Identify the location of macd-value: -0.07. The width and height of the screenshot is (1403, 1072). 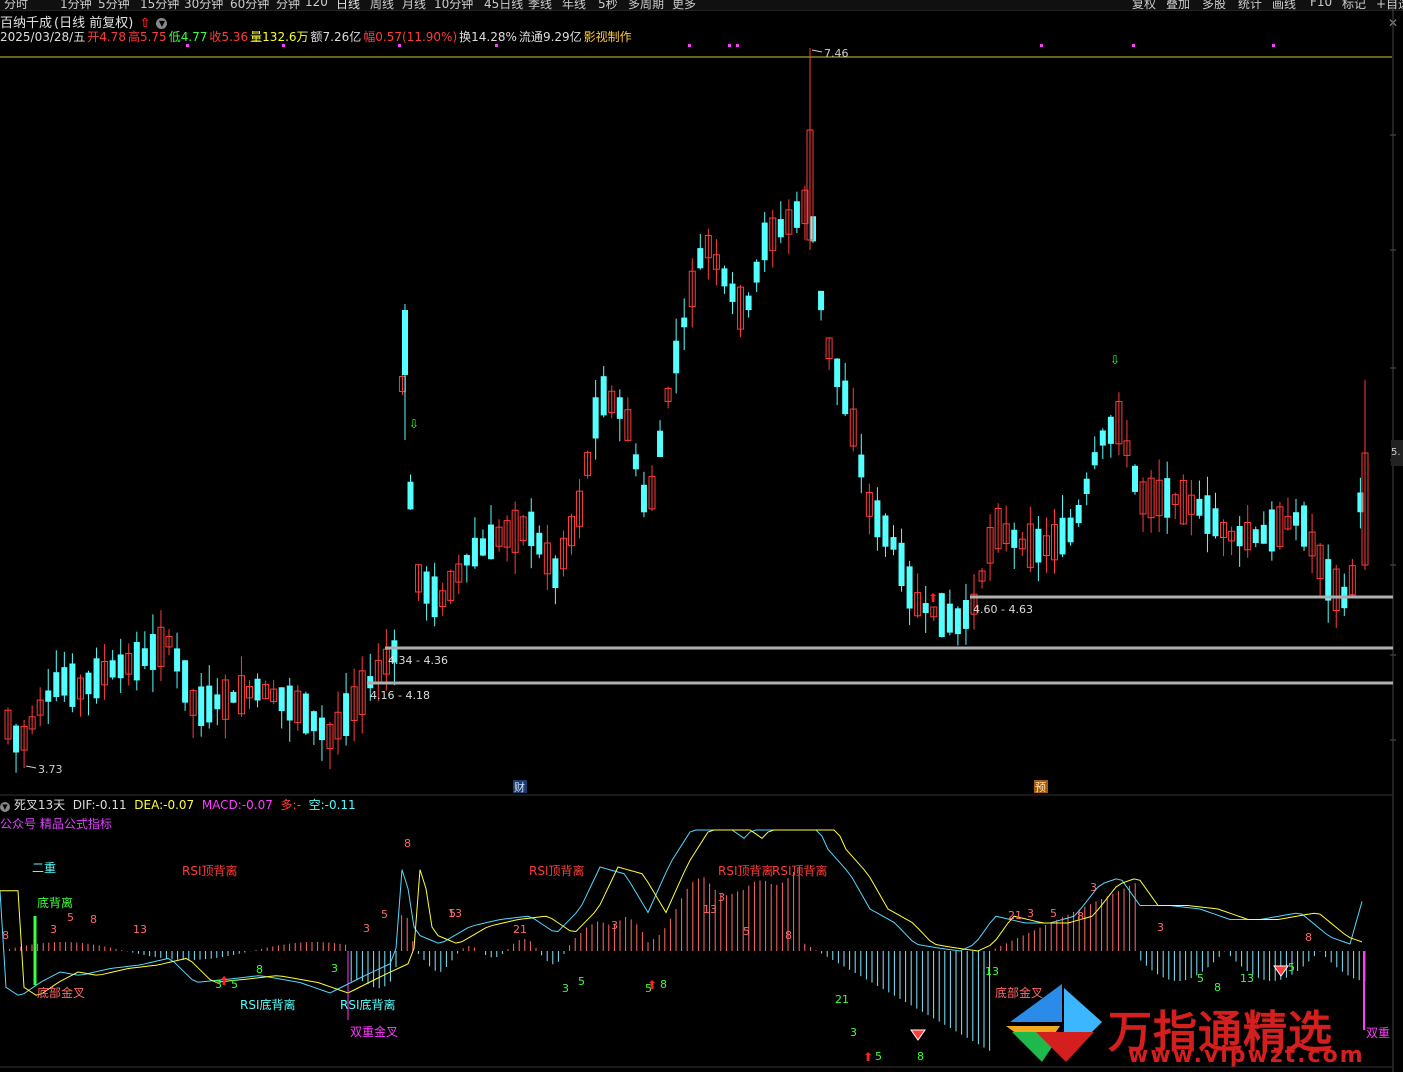
(257, 805).